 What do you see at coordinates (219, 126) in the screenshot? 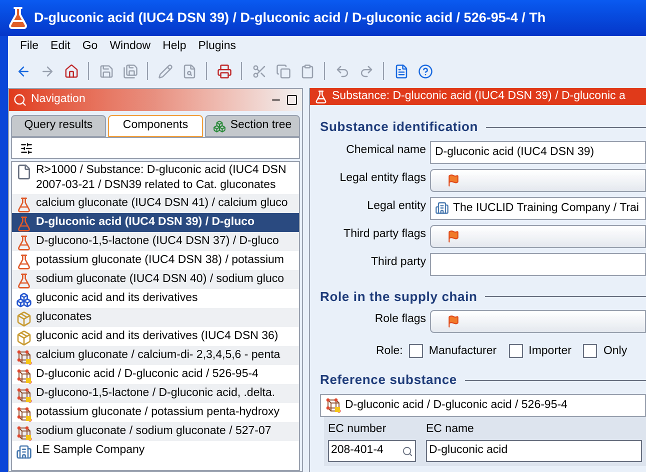
I see `stack-icon` at bounding box center [219, 126].